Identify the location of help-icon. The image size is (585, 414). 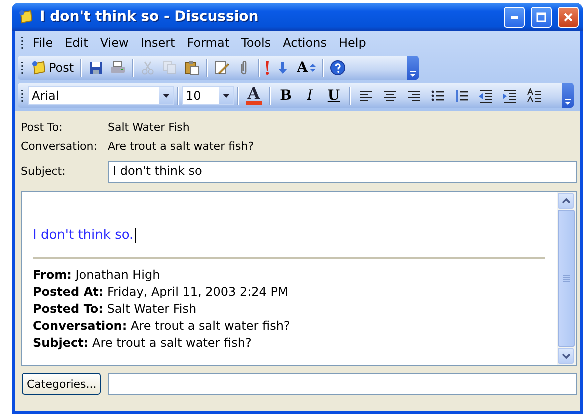
(338, 68).